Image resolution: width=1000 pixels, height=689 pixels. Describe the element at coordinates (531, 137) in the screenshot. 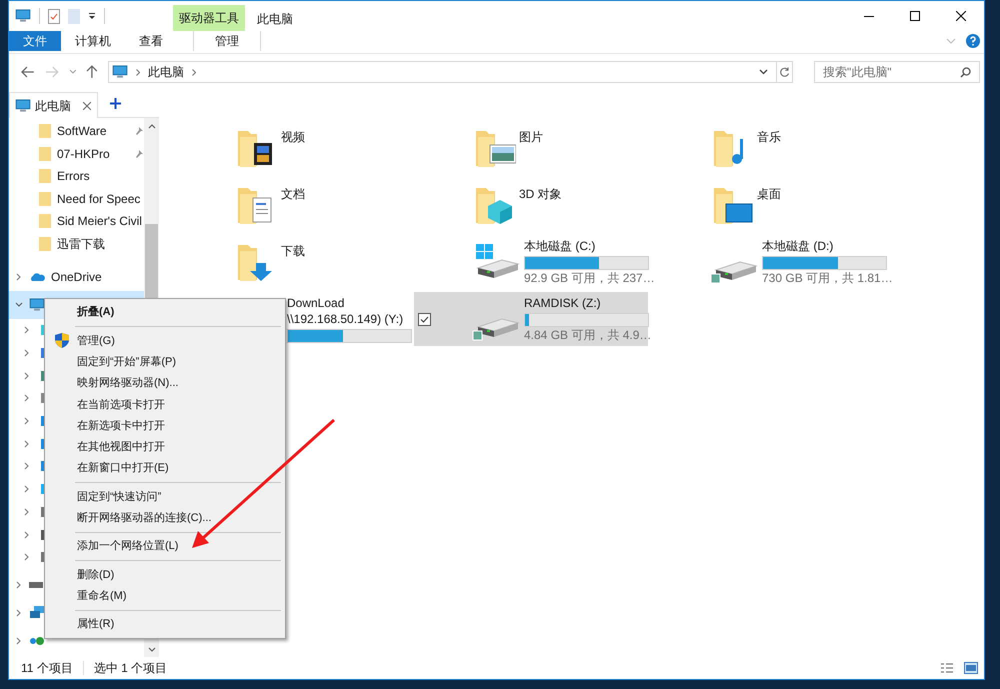

I see `folder-name: 图片` at that location.